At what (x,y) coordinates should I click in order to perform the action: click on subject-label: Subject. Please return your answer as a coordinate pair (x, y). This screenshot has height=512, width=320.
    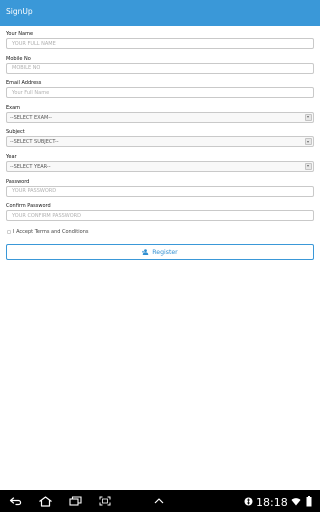
    Looking at the image, I should click on (15, 132).